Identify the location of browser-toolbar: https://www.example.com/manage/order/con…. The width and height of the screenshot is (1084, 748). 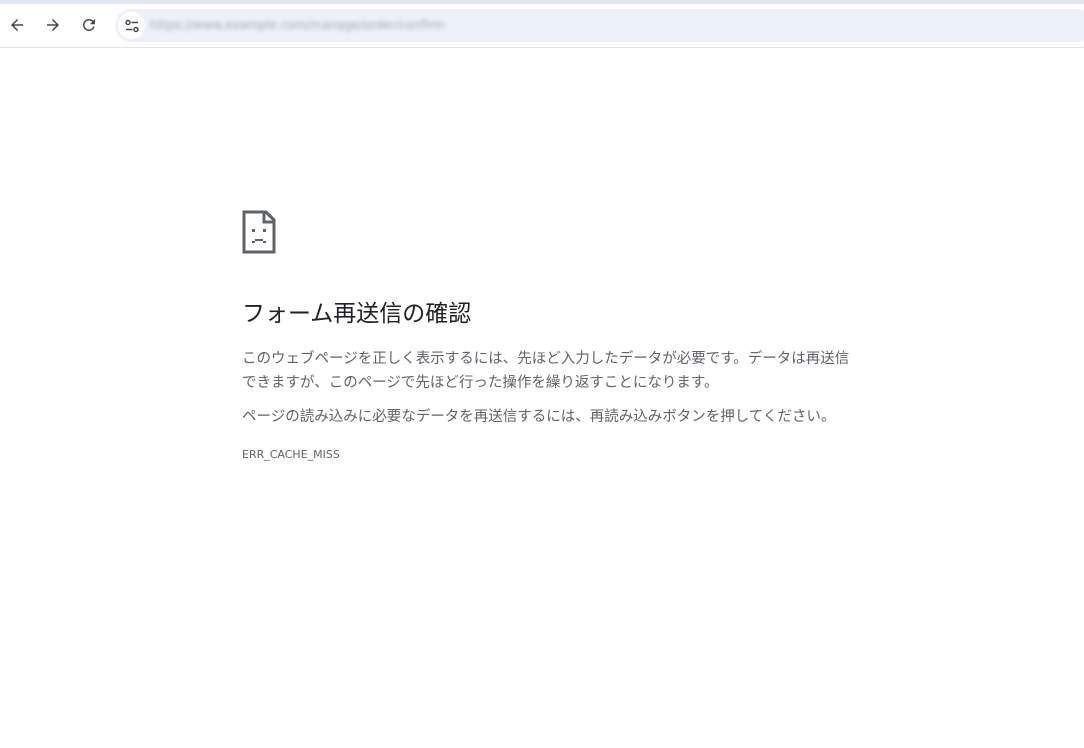
(542, 26).